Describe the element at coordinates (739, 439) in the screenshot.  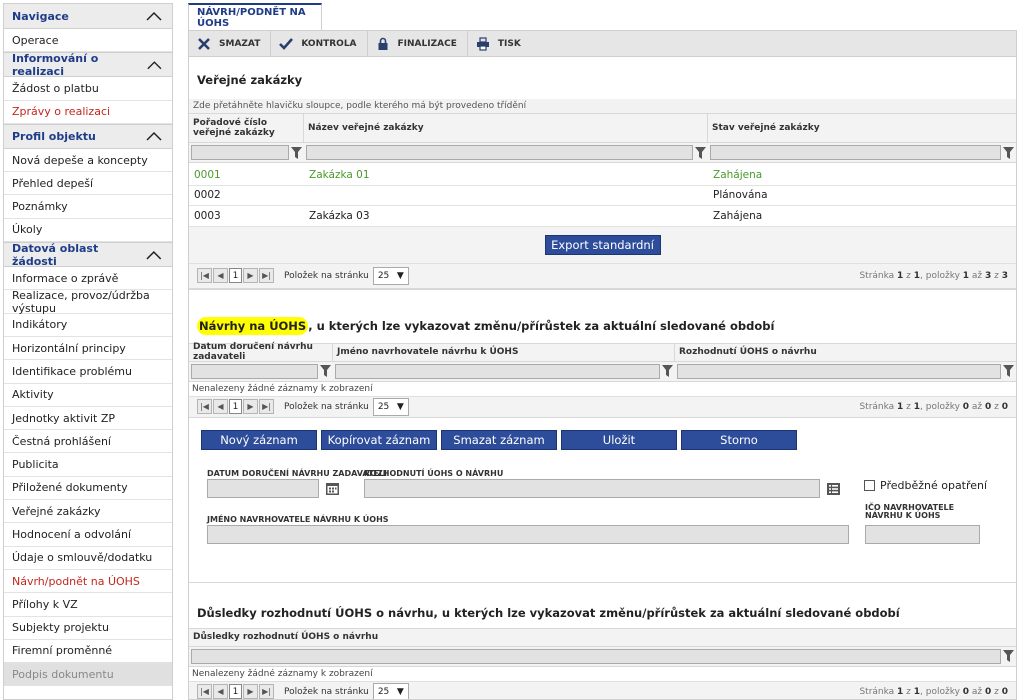
I see `cancel-button: Storno` at that location.